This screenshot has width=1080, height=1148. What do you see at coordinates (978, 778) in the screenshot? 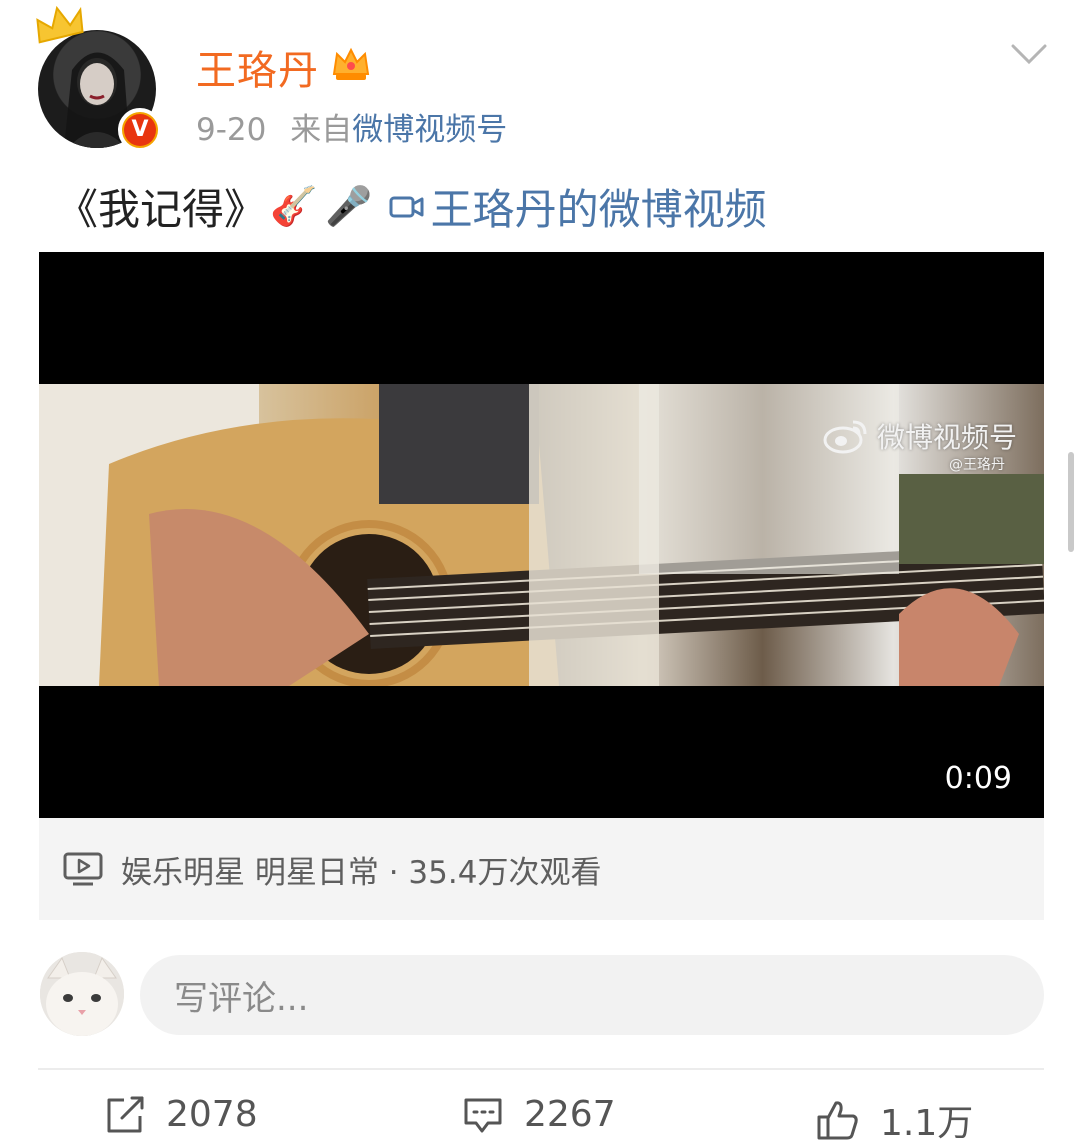
I see `video-duration: 0:09` at bounding box center [978, 778].